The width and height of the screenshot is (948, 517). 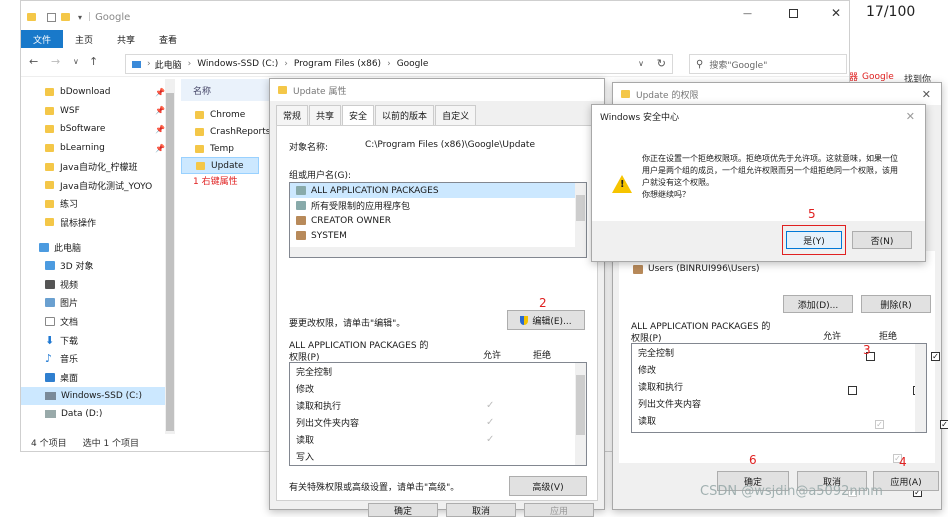 What do you see at coordinates (738, 64) in the screenshot?
I see `search-input: 搜索"Google"` at bounding box center [738, 64].